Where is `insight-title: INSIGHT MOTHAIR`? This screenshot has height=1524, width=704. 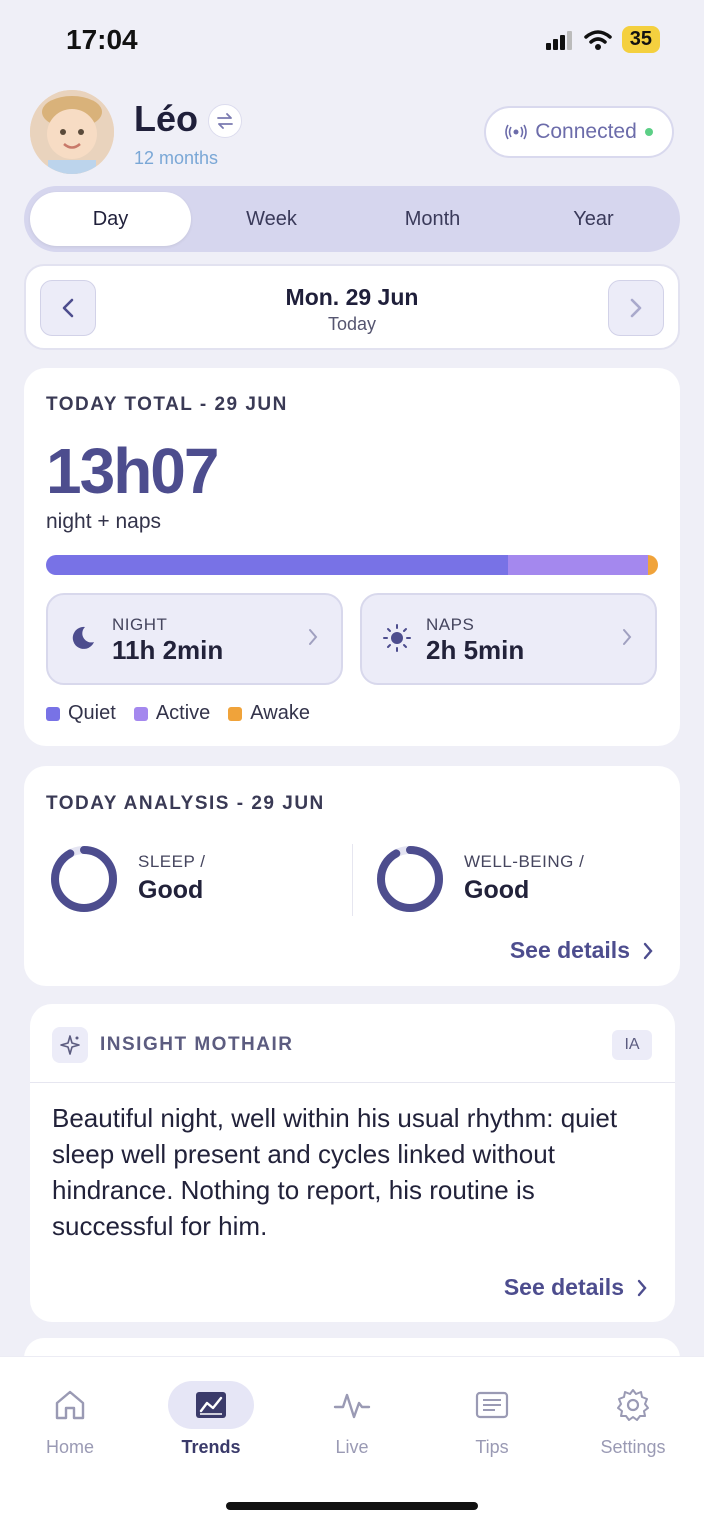 insight-title: INSIGHT MOTHAIR is located at coordinates (197, 1044).